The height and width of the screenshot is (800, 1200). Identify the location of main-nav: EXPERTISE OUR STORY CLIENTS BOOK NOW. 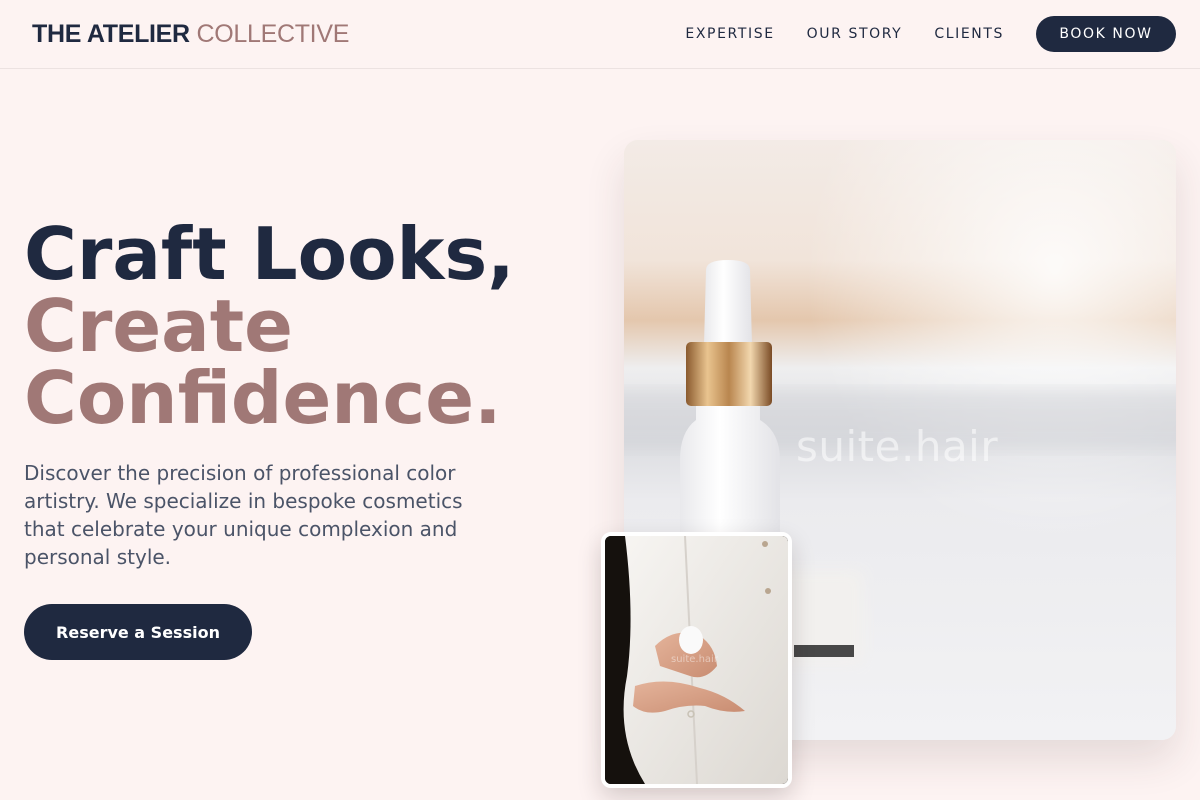
(914, 34).